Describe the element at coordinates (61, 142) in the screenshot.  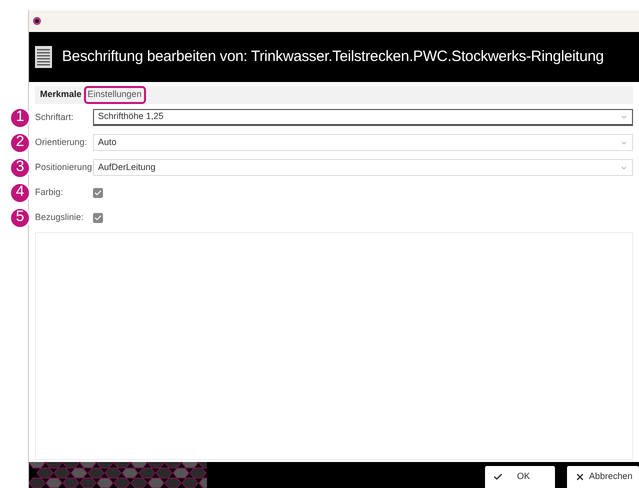
I see `field-label: Orientierung:` at that location.